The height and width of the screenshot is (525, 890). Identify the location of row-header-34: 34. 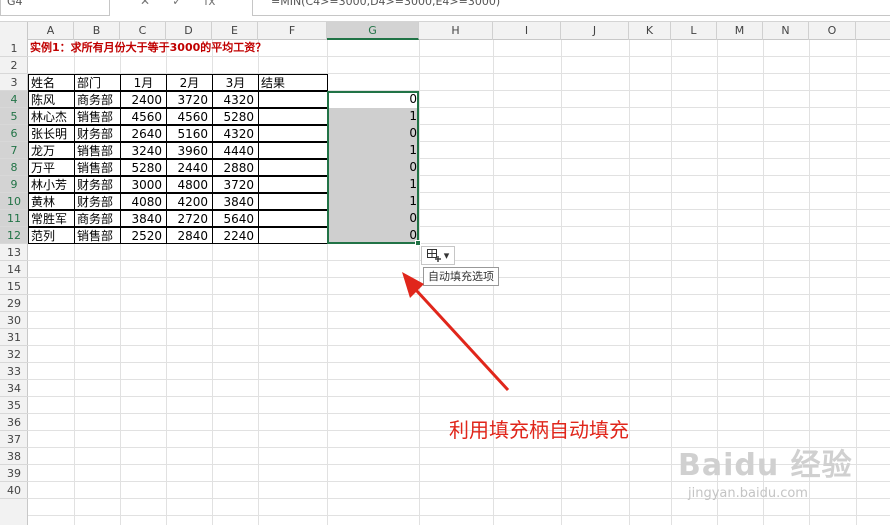
(14, 388).